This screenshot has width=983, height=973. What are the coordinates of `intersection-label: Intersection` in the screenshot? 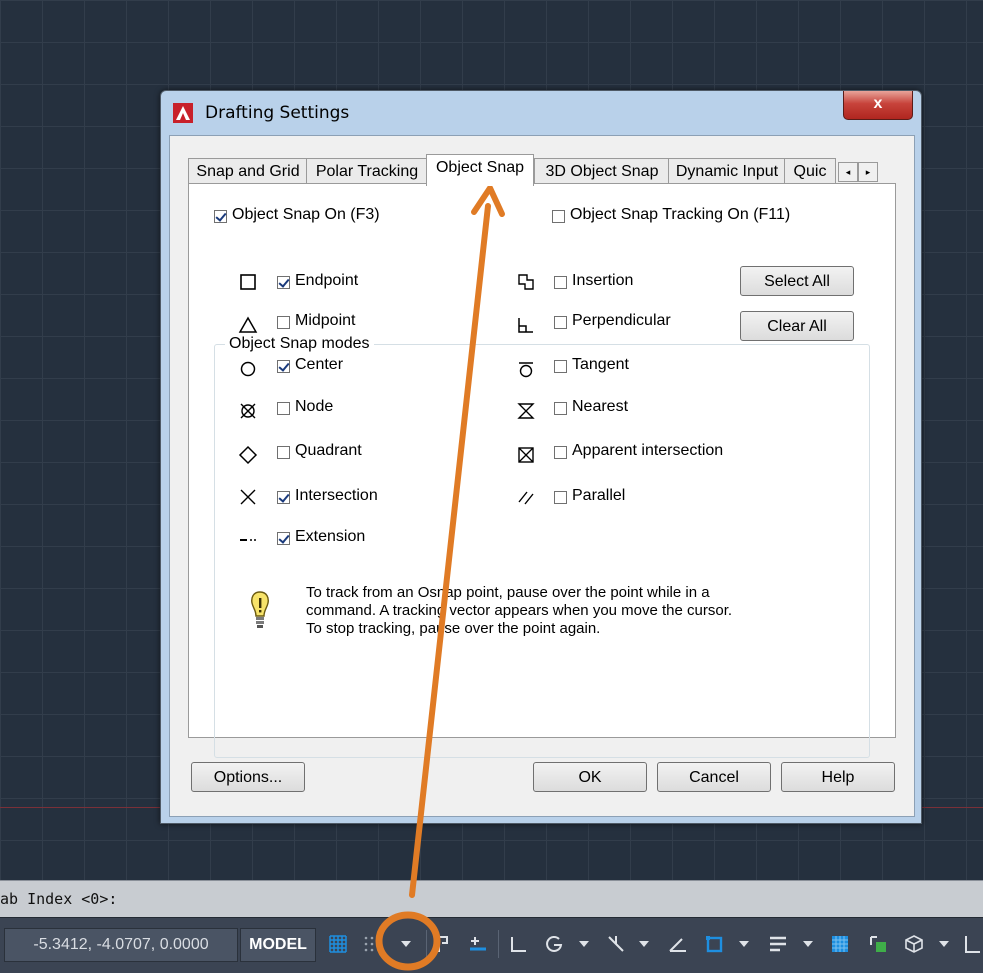 It's located at (336, 496).